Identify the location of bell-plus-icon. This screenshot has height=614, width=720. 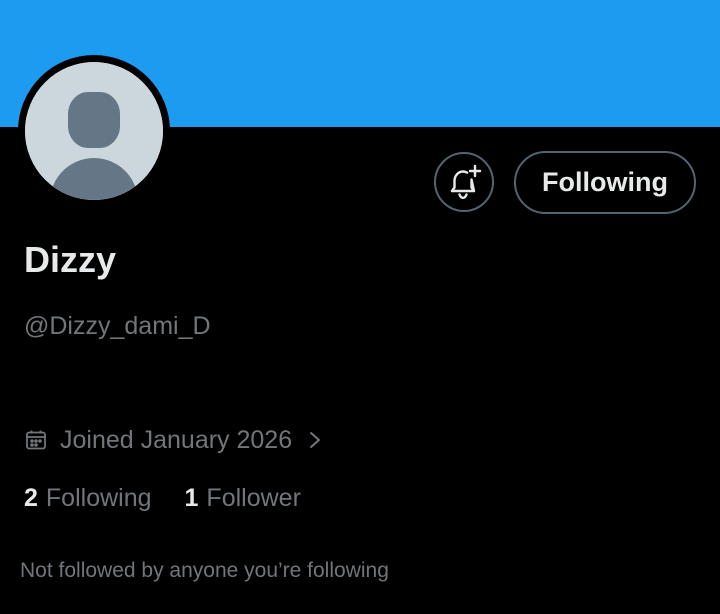
(466, 181).